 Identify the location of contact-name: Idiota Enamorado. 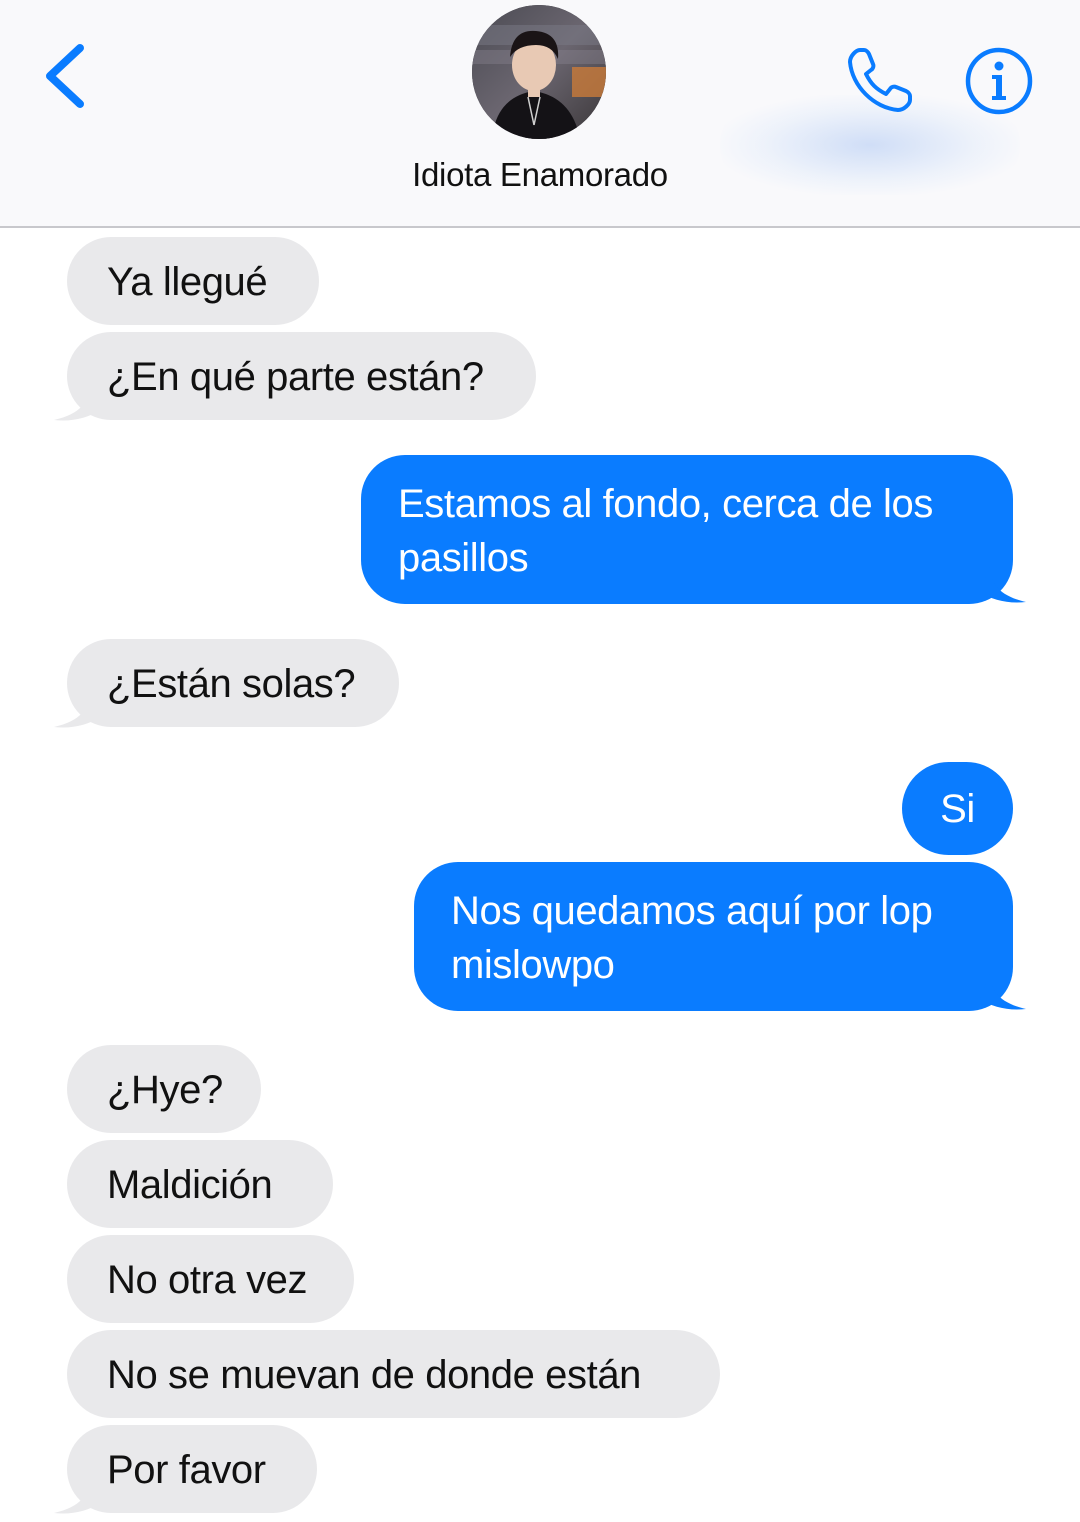
(540, 175).